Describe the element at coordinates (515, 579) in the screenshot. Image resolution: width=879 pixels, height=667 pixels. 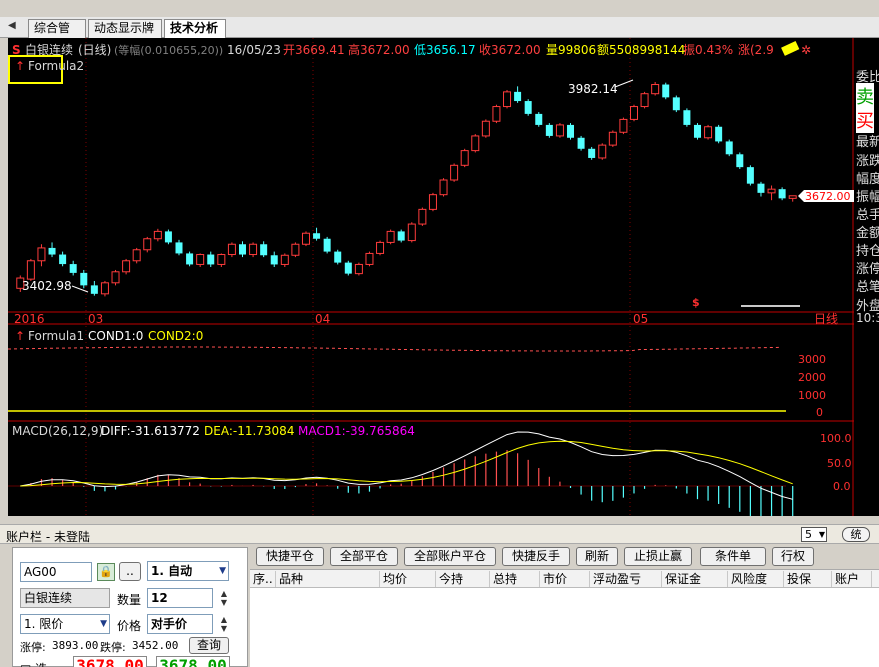
I see `column-header: 总持` at that location.